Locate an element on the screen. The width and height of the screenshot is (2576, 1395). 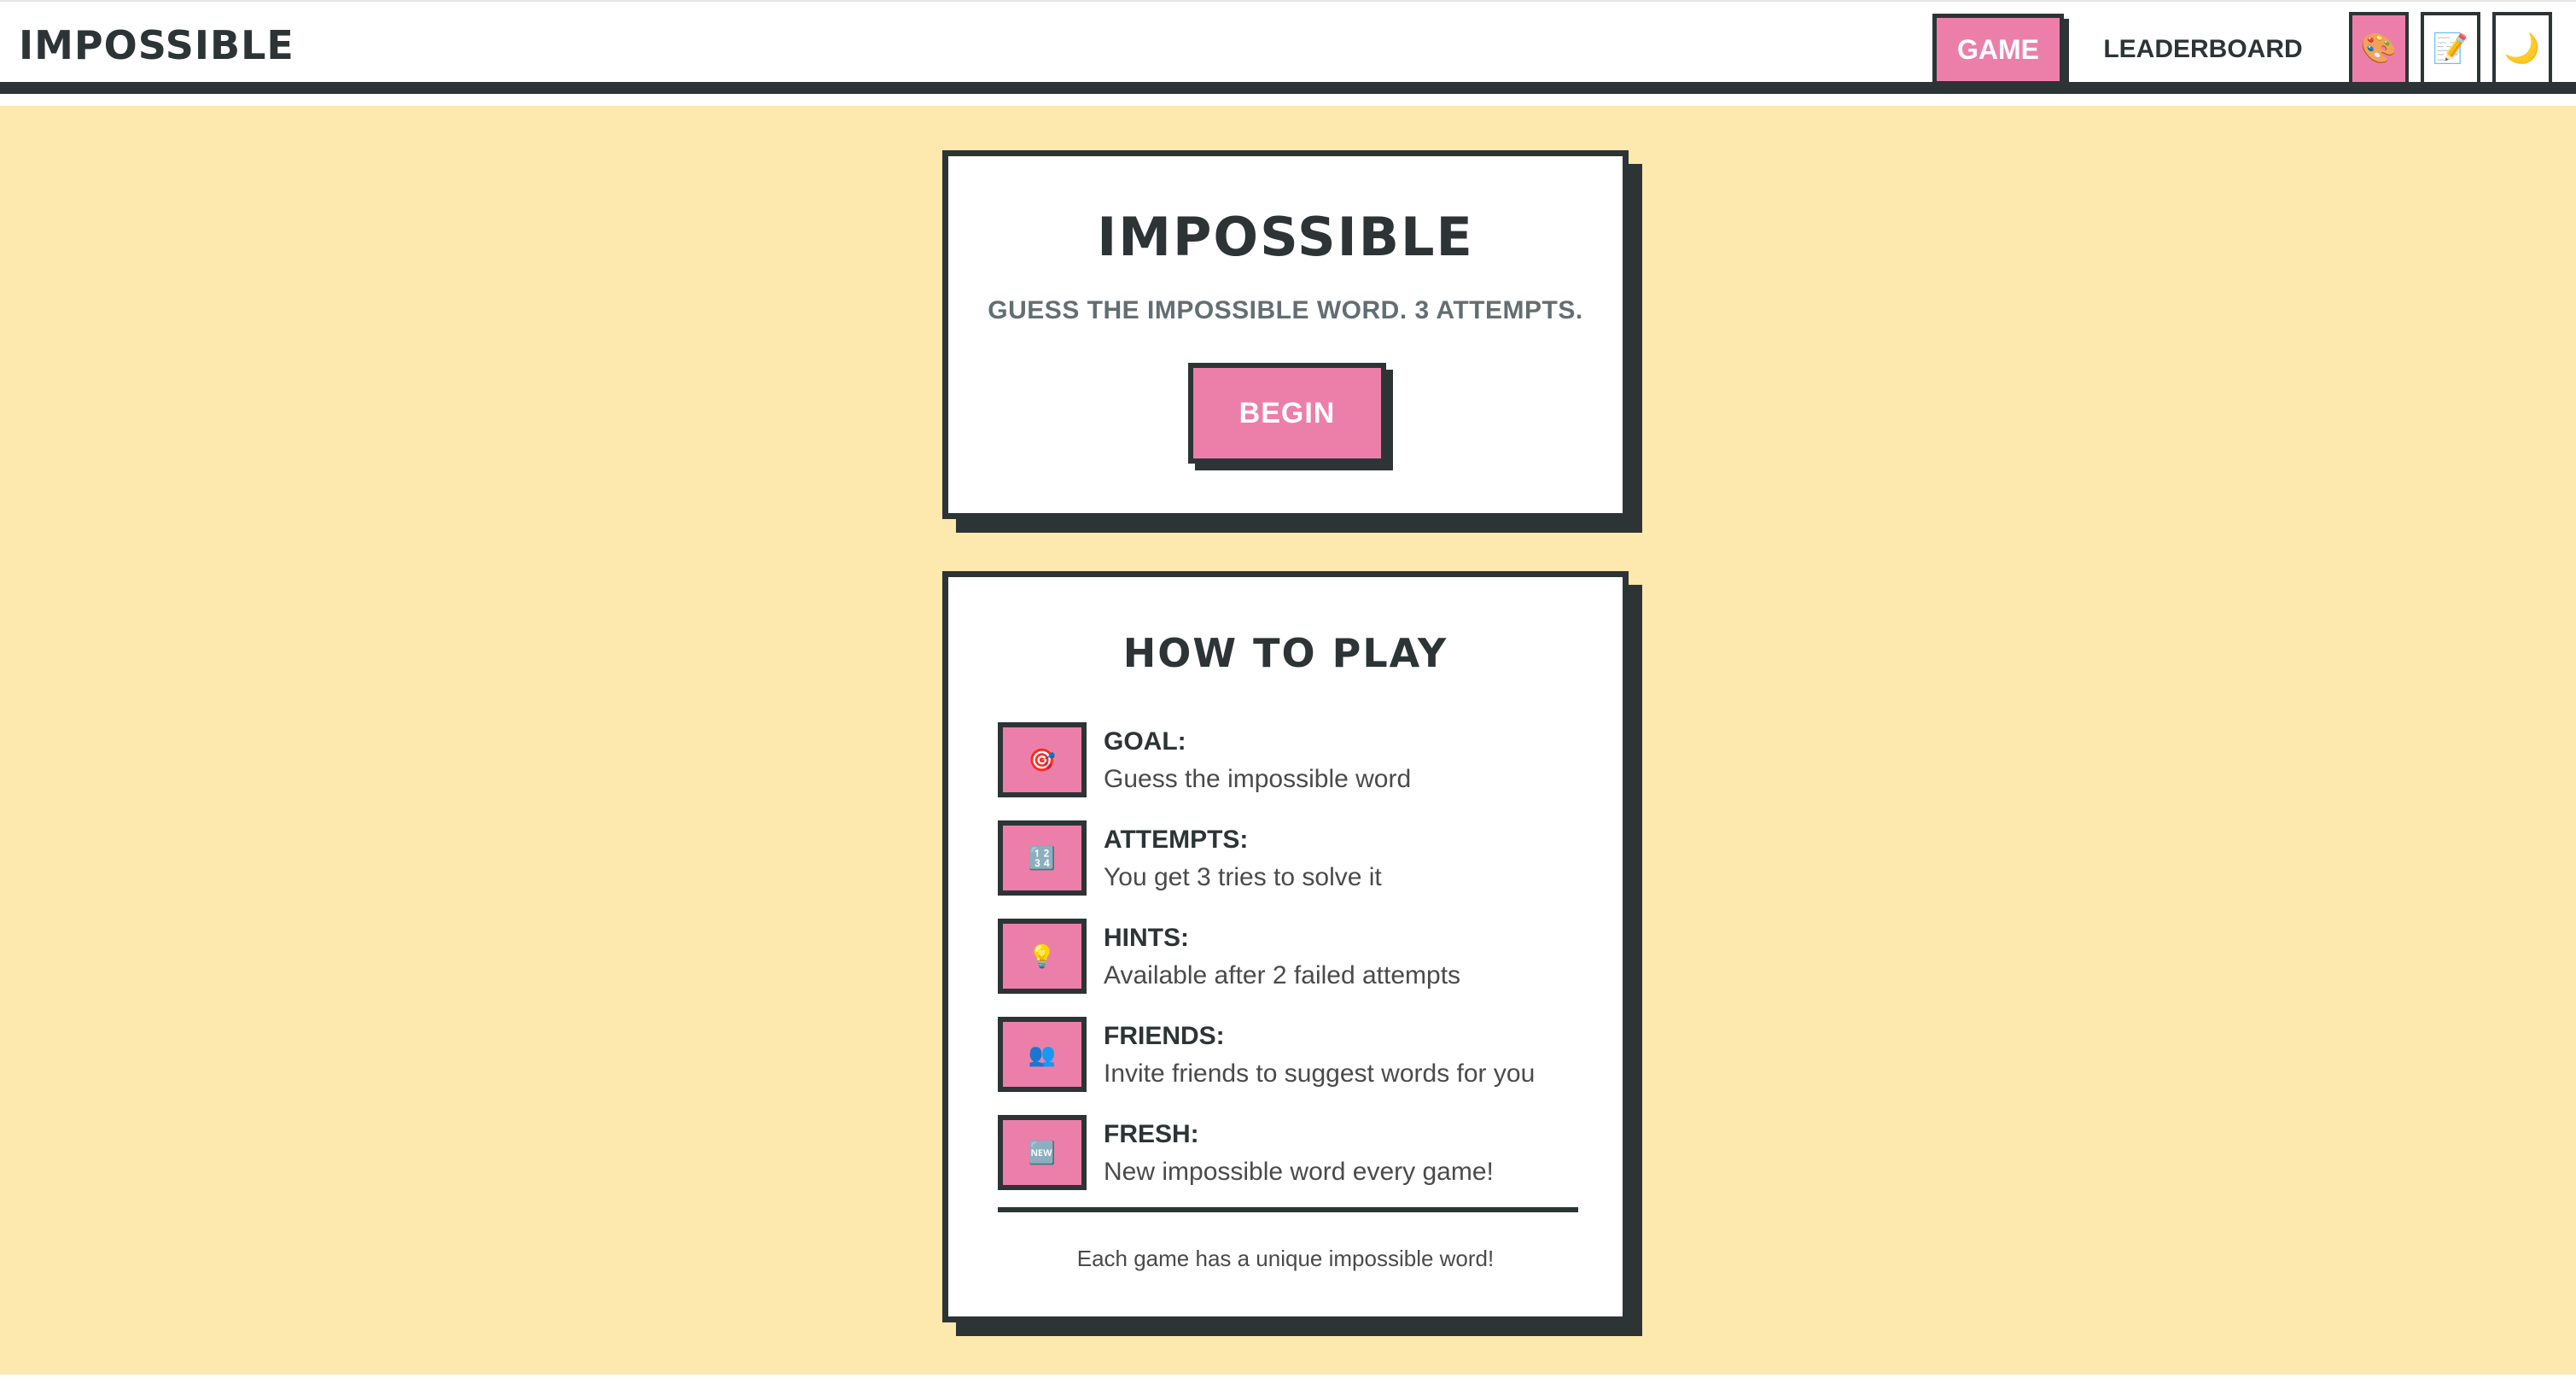
divider is located at coordinates (1288, 1209).